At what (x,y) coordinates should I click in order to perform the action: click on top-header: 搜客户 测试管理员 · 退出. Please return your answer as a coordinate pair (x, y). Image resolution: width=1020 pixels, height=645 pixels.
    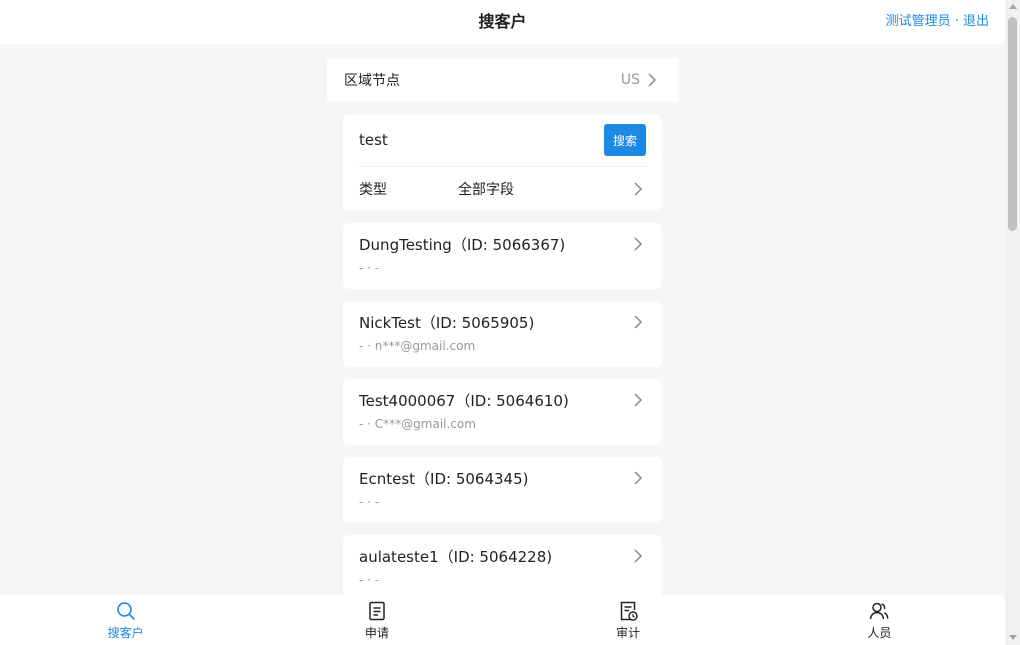
    Looking at the image, I should click on (502, 22).